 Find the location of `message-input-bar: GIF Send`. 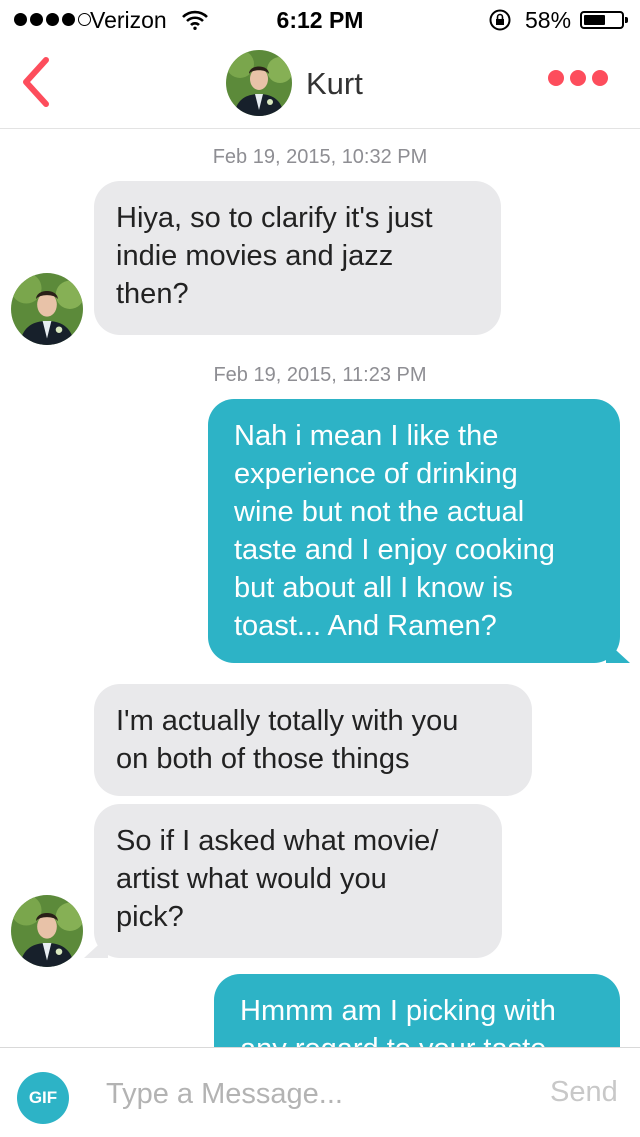

message-input-bar: GIF Send is located at coordinates (320, 1092).